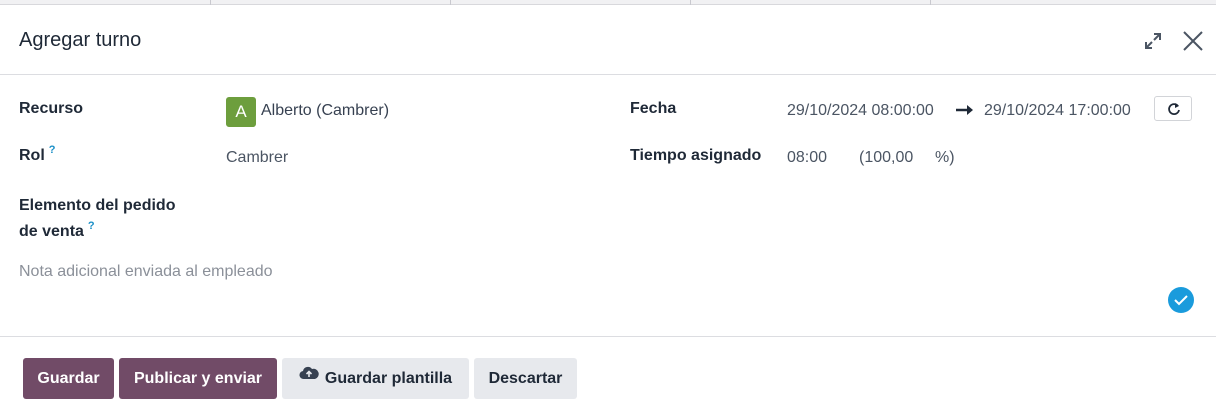 This screenshot has height=412, width=1216. Describe the element at coordinates (309, 376) in the screenshot. I see `cloud-upload-icon` at that location.